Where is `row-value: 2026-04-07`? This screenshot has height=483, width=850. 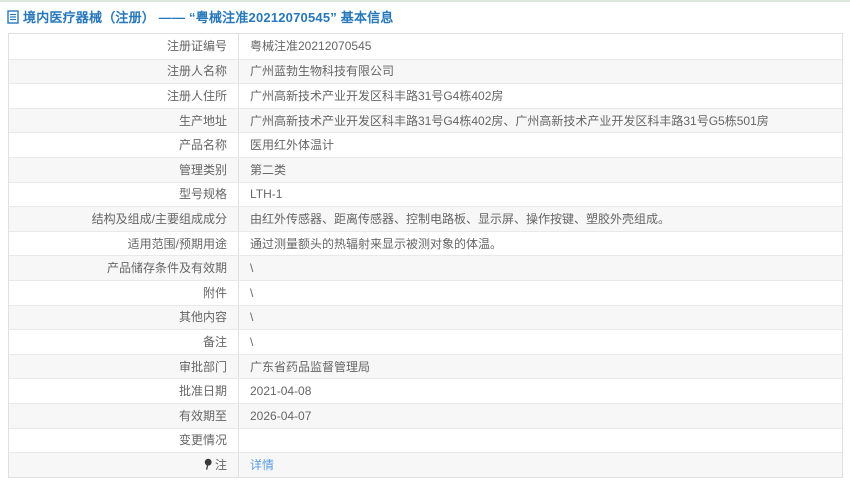
row-value: 2026-04-07 is located at coordinates (281, 415).